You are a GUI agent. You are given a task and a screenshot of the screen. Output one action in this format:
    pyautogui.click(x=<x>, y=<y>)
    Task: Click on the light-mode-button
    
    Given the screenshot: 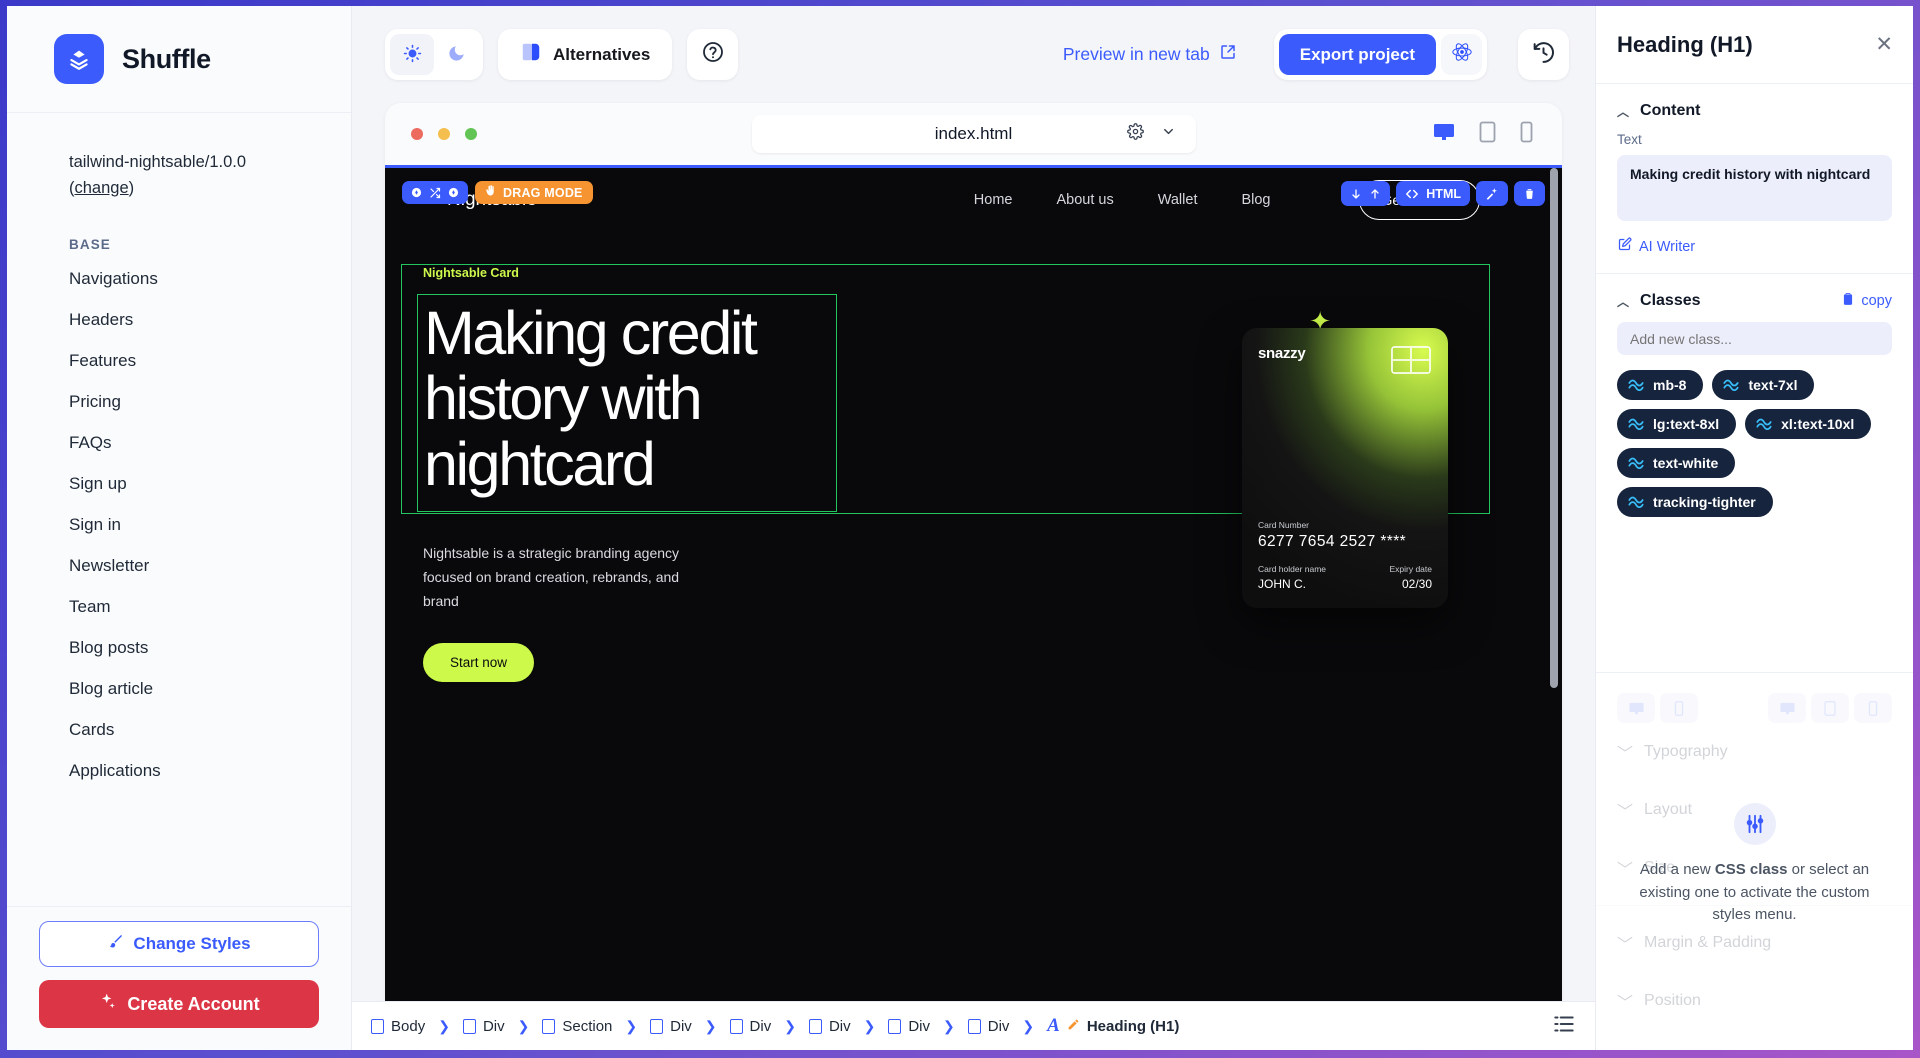 What is the action you would take?
    pyautogui.click(x=412, y=54)
    